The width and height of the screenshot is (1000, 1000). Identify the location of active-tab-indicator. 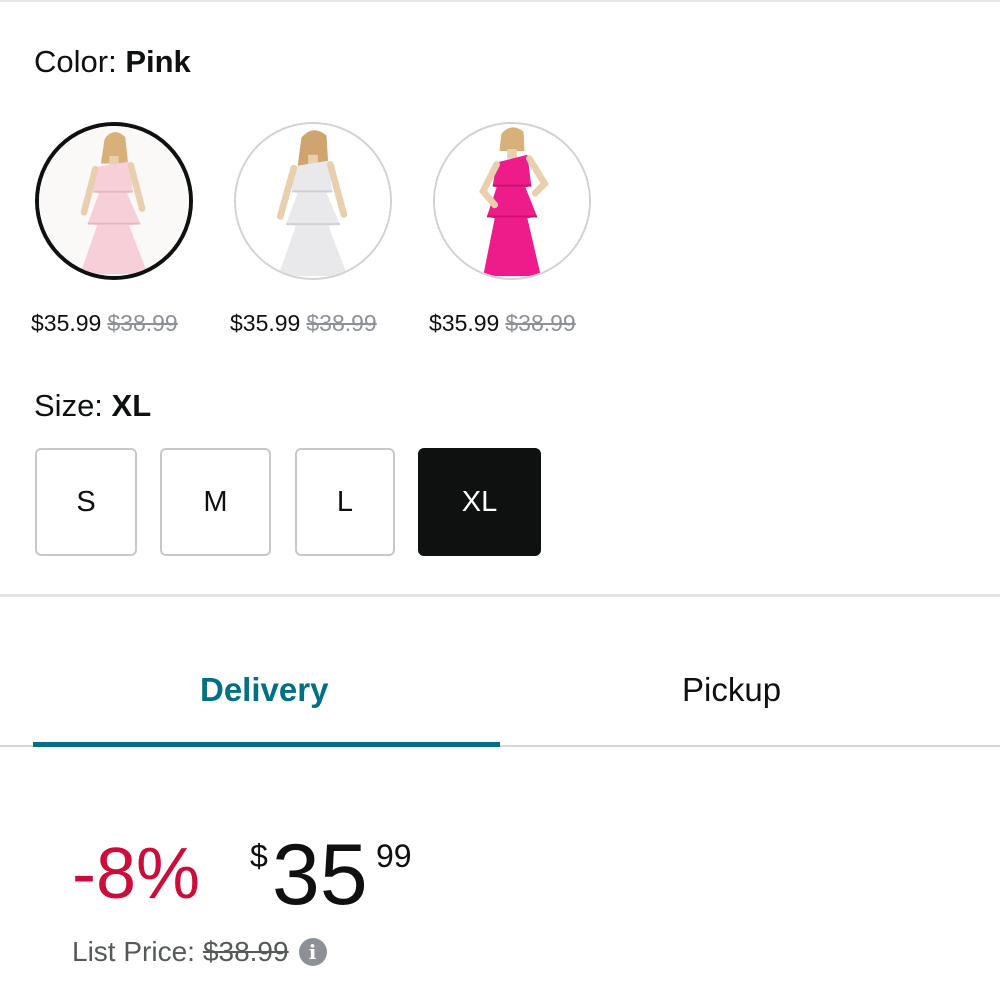
(266, 744).